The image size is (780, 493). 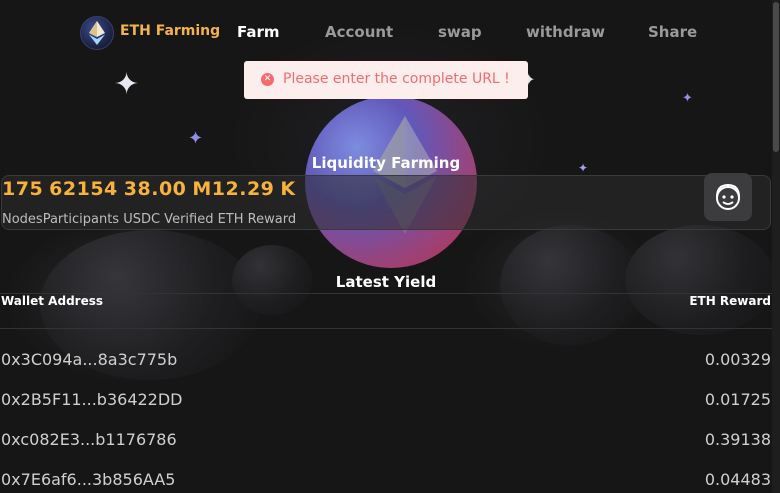 What do you see at coordinates (737, 399) in the screenshot?
I see `eth-reward: 0.01725` at bounding box center [737, 399].